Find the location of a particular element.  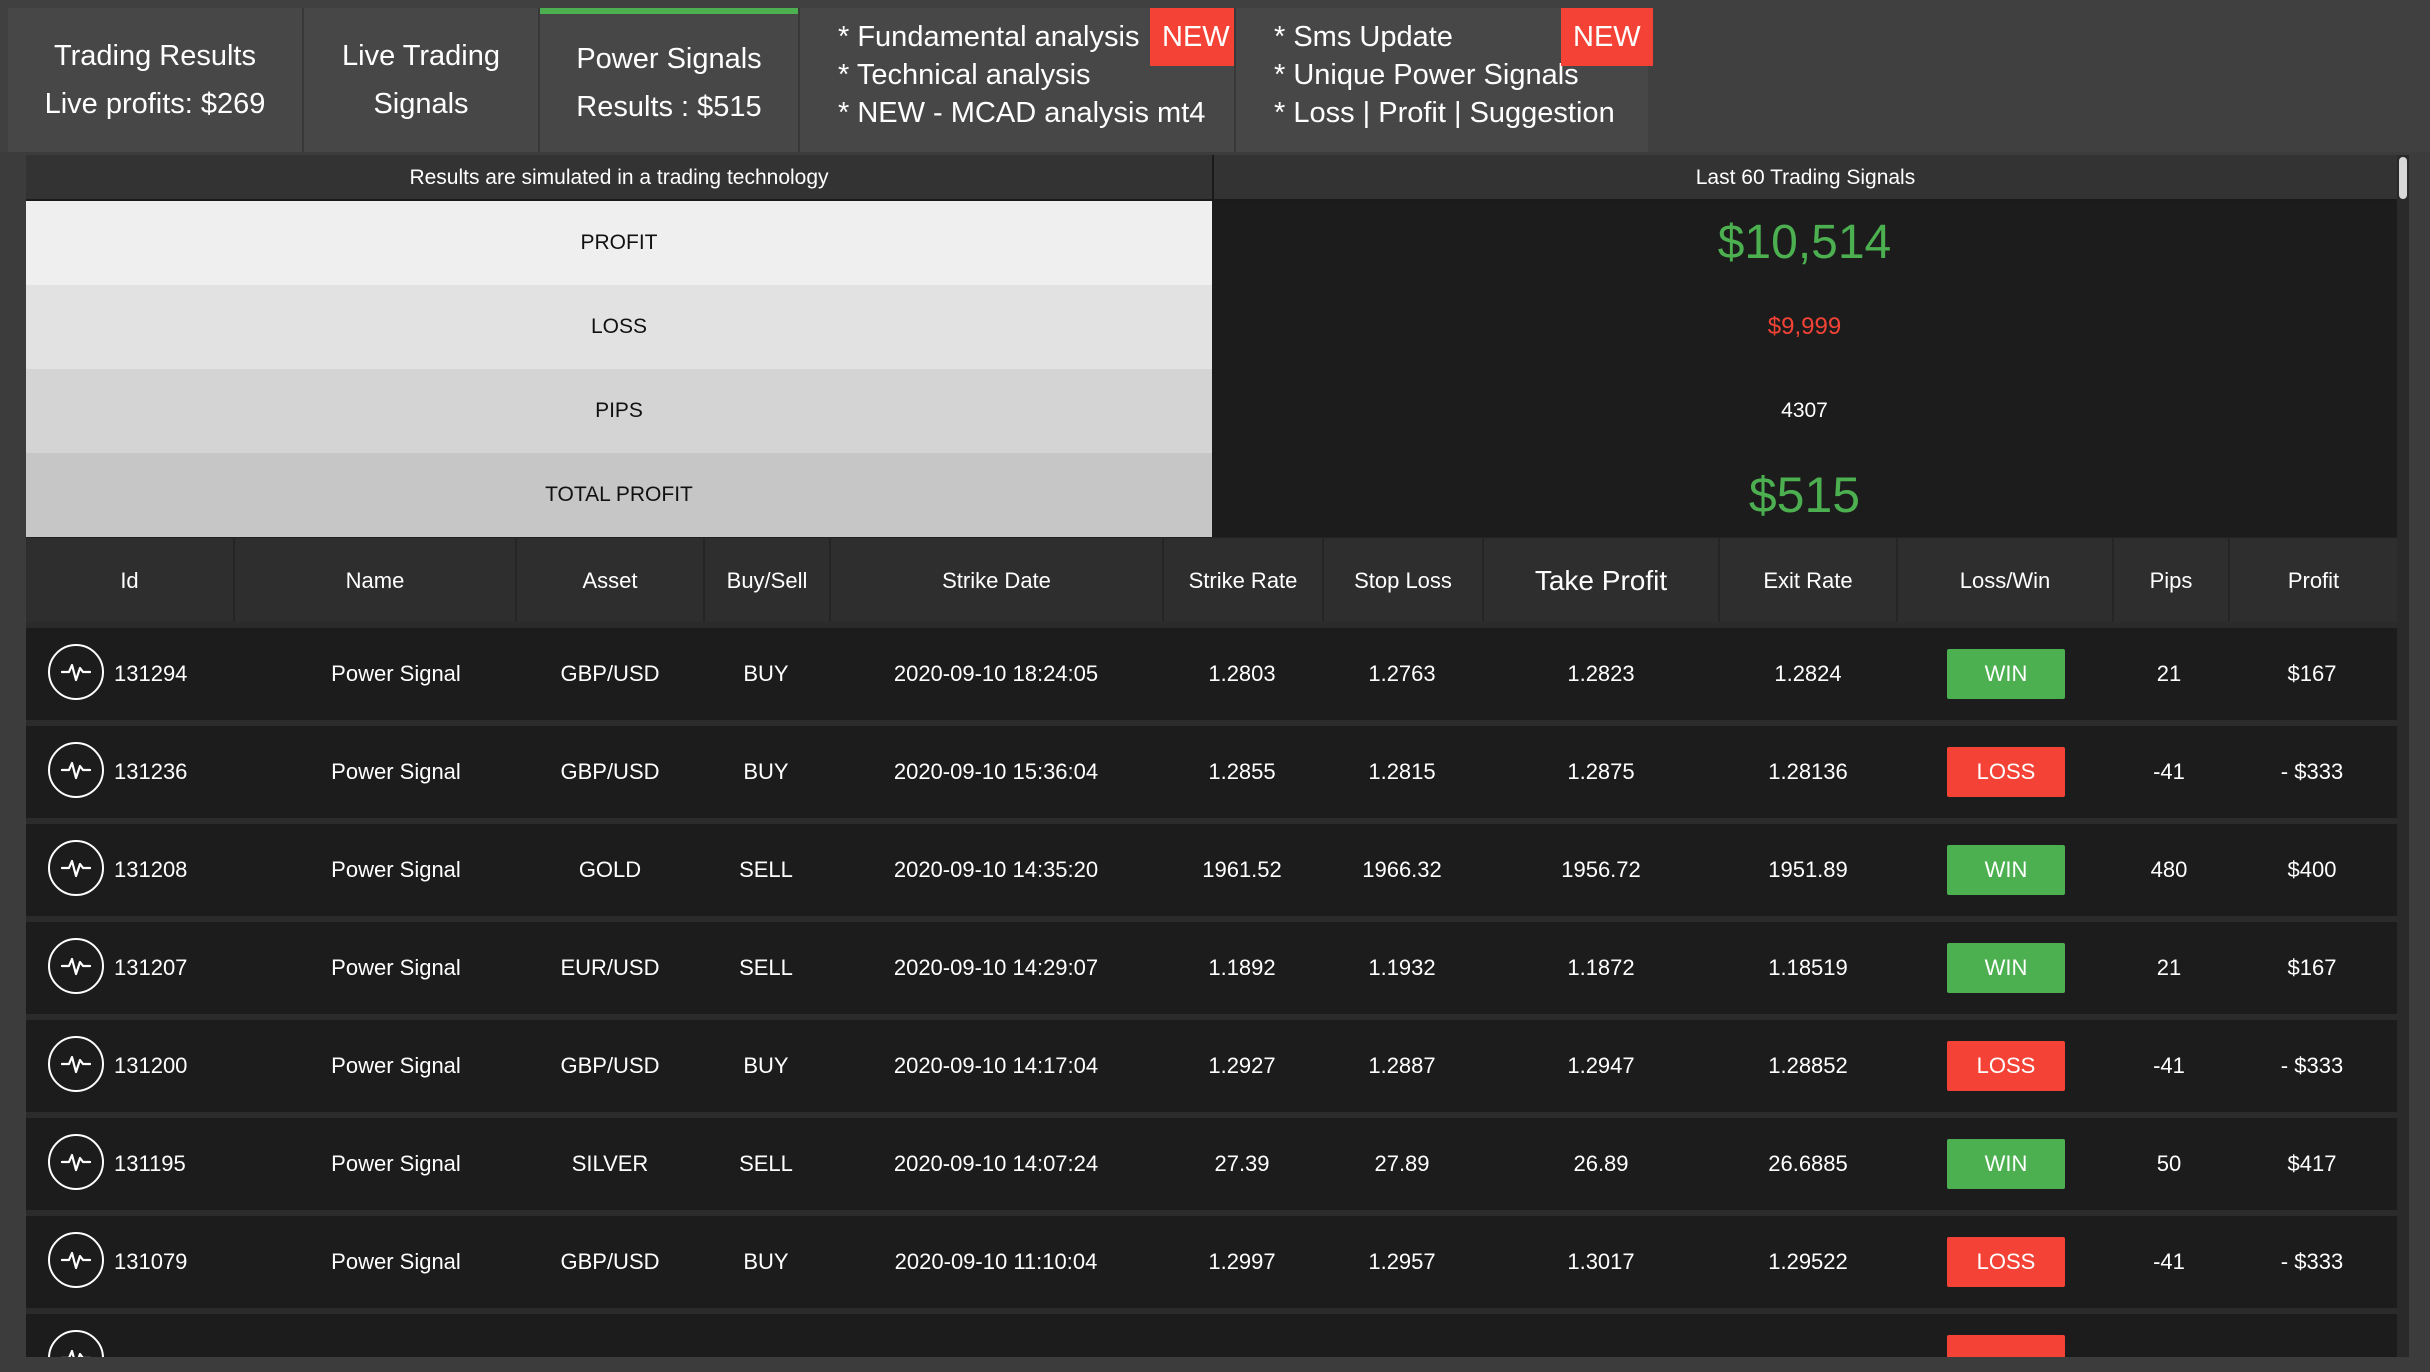

tab-subtitle: Results : $515 is located at coordinates (669, 107).